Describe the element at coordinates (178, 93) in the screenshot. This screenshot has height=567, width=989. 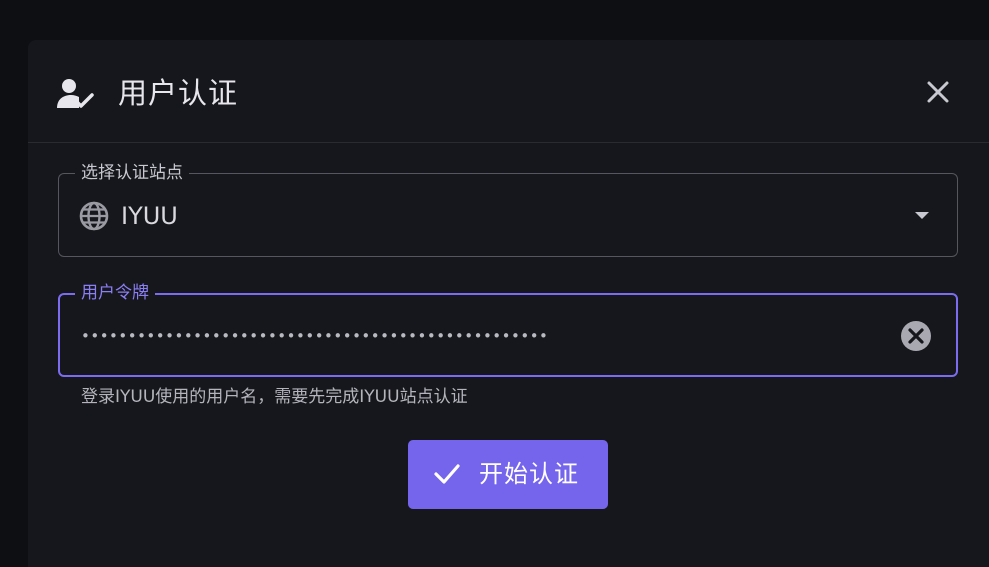
I see `dialog-title: 用户认证` at that location.